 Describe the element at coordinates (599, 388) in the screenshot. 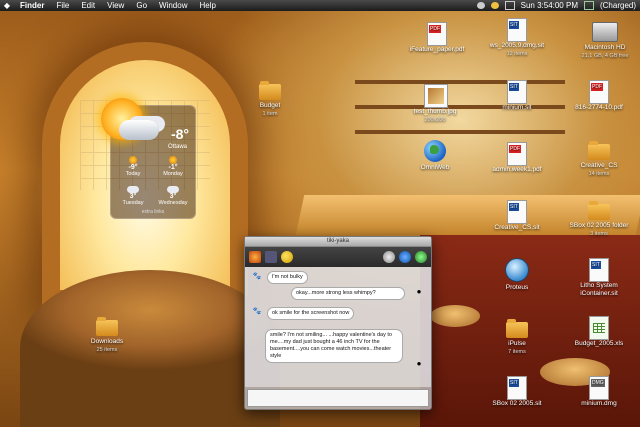

I see `disk-image-icon` at that location.